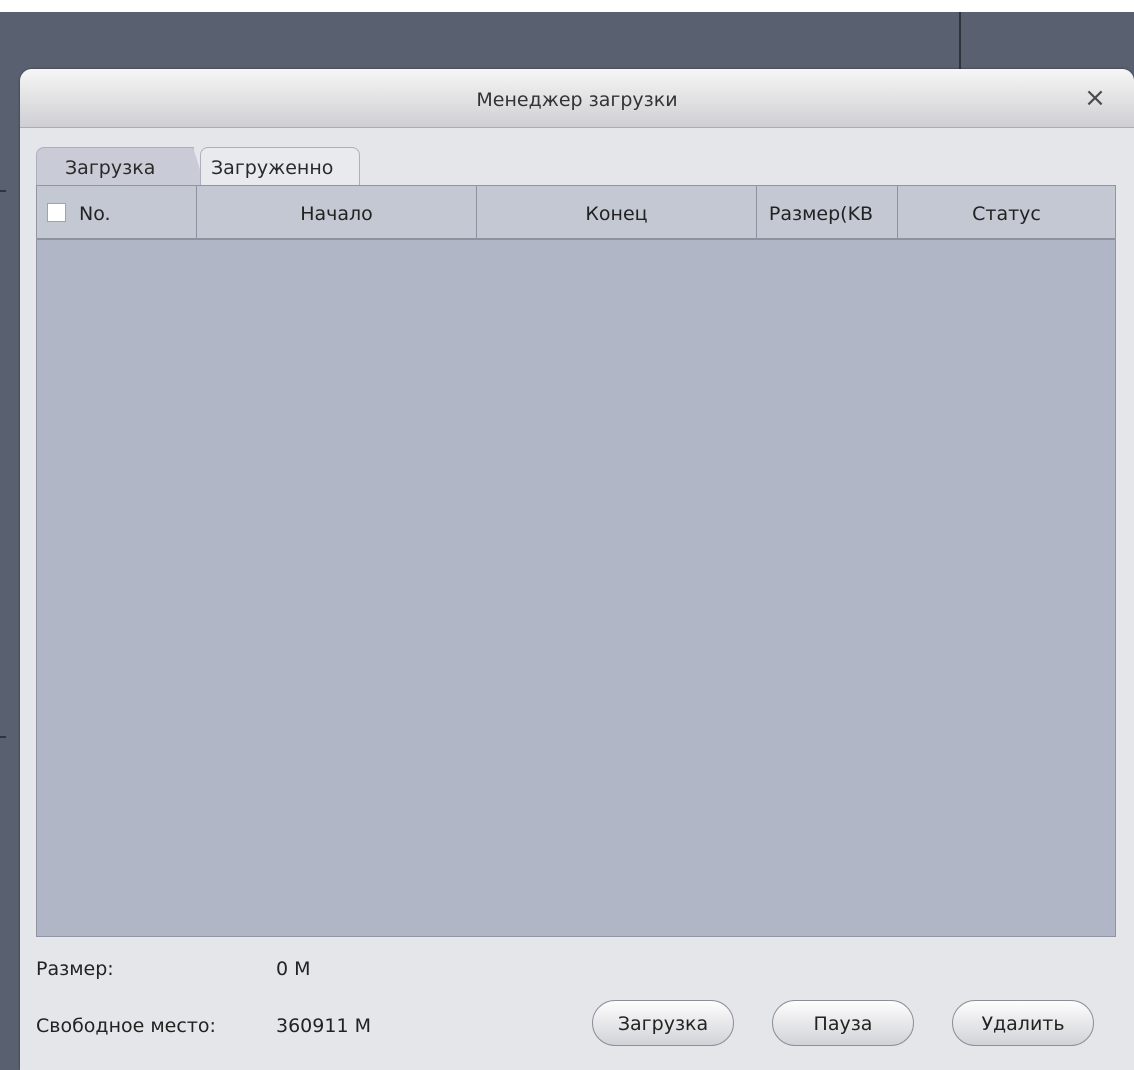  What do you see at coordinates (960, 41) in the screenshot?
I see `background-divider` at bounding box center [960, 41].